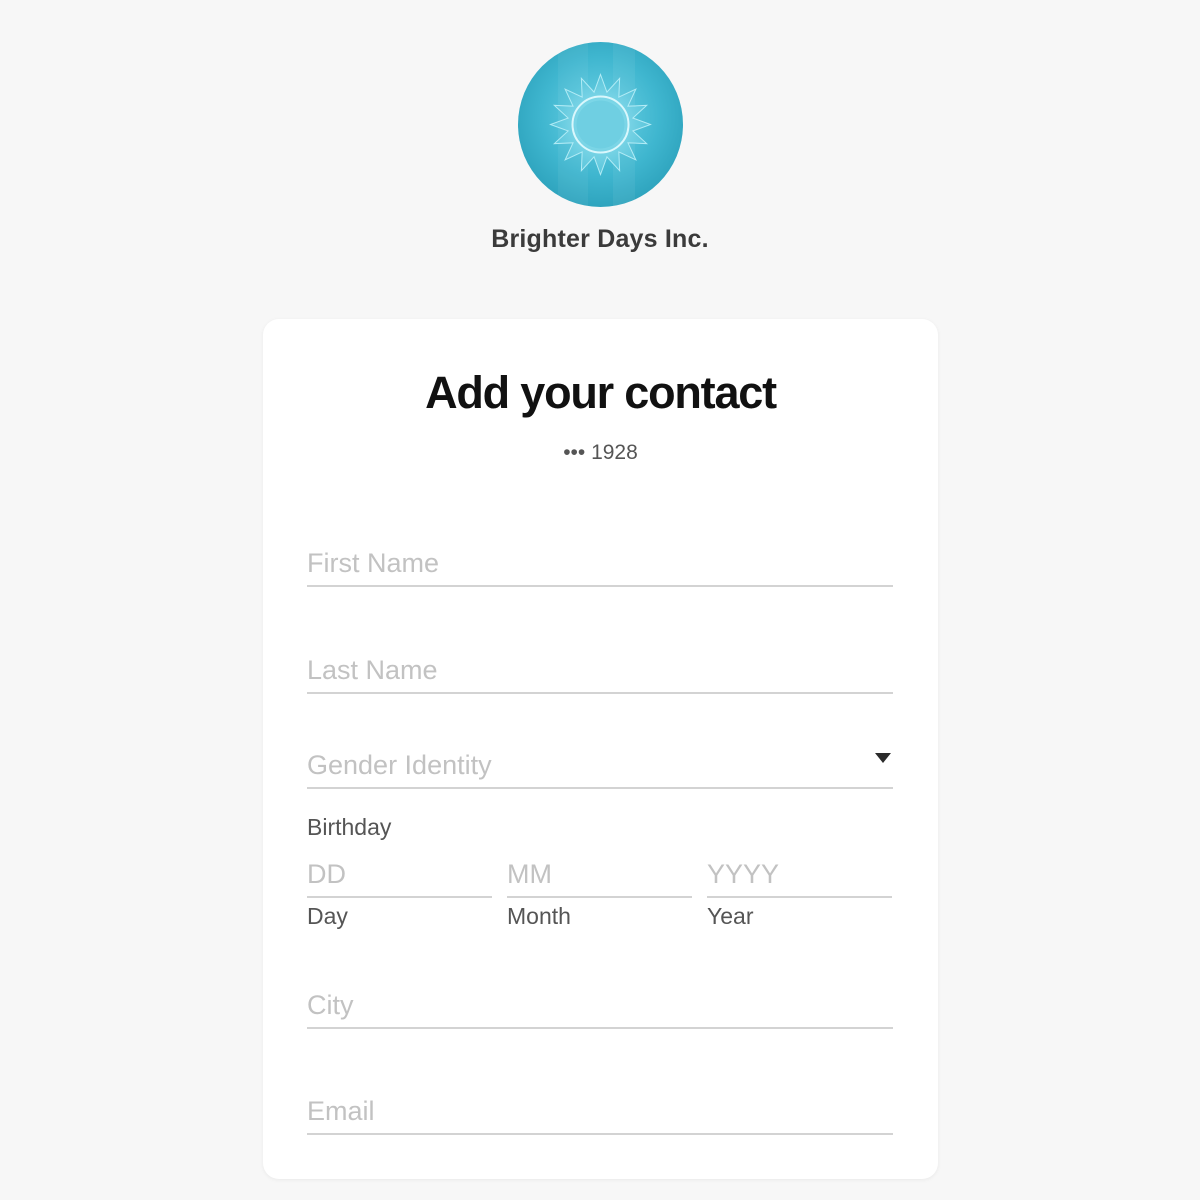  I want to click on gender-identity-select, so click(600, 764).